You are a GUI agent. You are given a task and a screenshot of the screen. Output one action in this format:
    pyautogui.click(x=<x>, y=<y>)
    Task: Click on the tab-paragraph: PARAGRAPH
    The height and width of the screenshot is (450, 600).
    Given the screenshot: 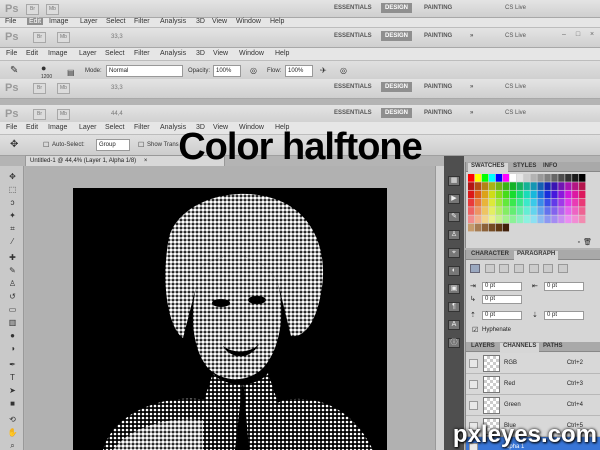 What is the action you would take?
    pyautogui.click(x=536, y=255)
    